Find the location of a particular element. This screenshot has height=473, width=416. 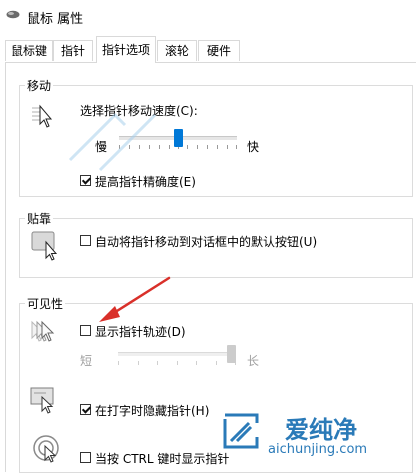

trails-checkbox is located at coordinates (85, 330).